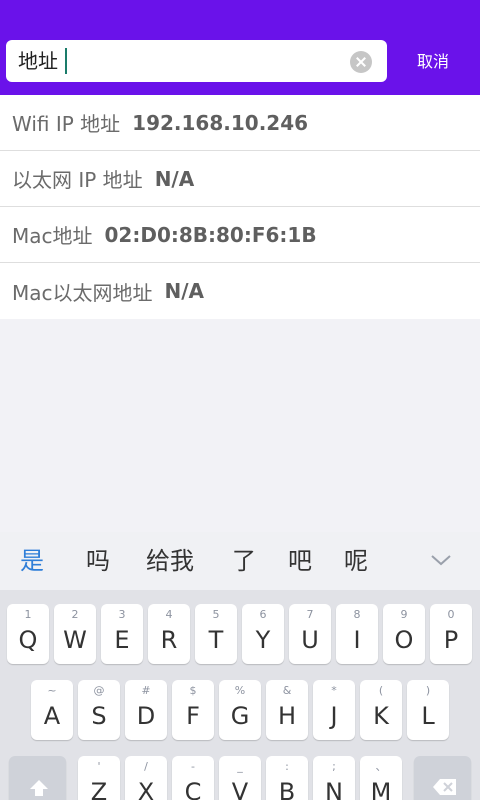  I want to click on key-z: ' Z, so click(99, 778).